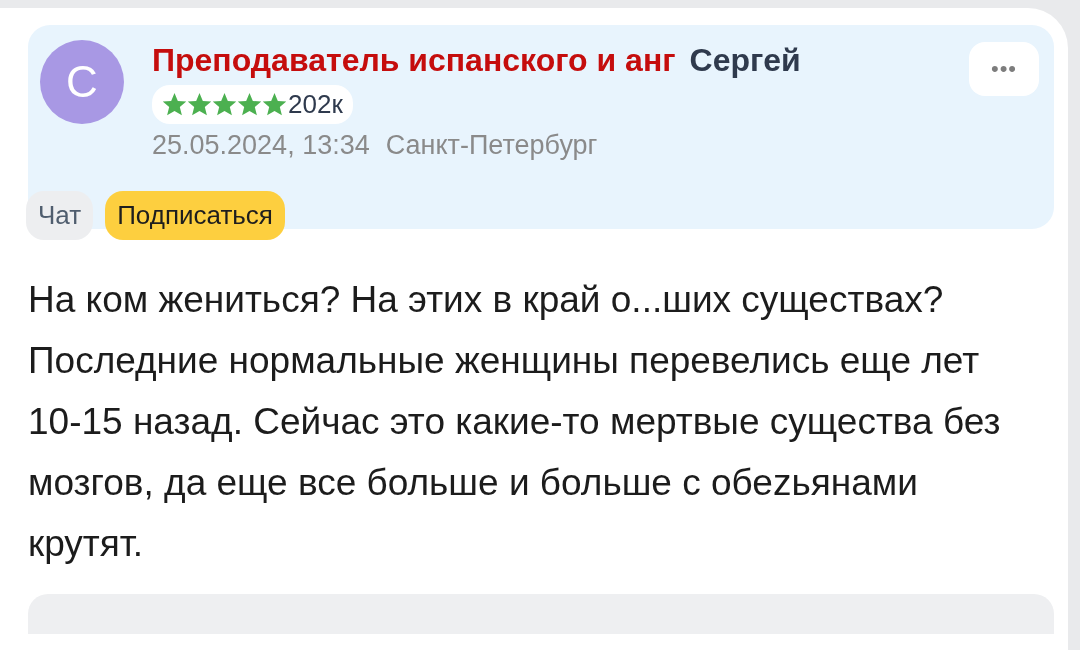 Image resolution: width=1080 pixels, height=650 pixels. What do you see at coordinates (491, 145) in the screenshot?
I see `post-location: Санкт-Петербург` at bounding box center [491, 145].